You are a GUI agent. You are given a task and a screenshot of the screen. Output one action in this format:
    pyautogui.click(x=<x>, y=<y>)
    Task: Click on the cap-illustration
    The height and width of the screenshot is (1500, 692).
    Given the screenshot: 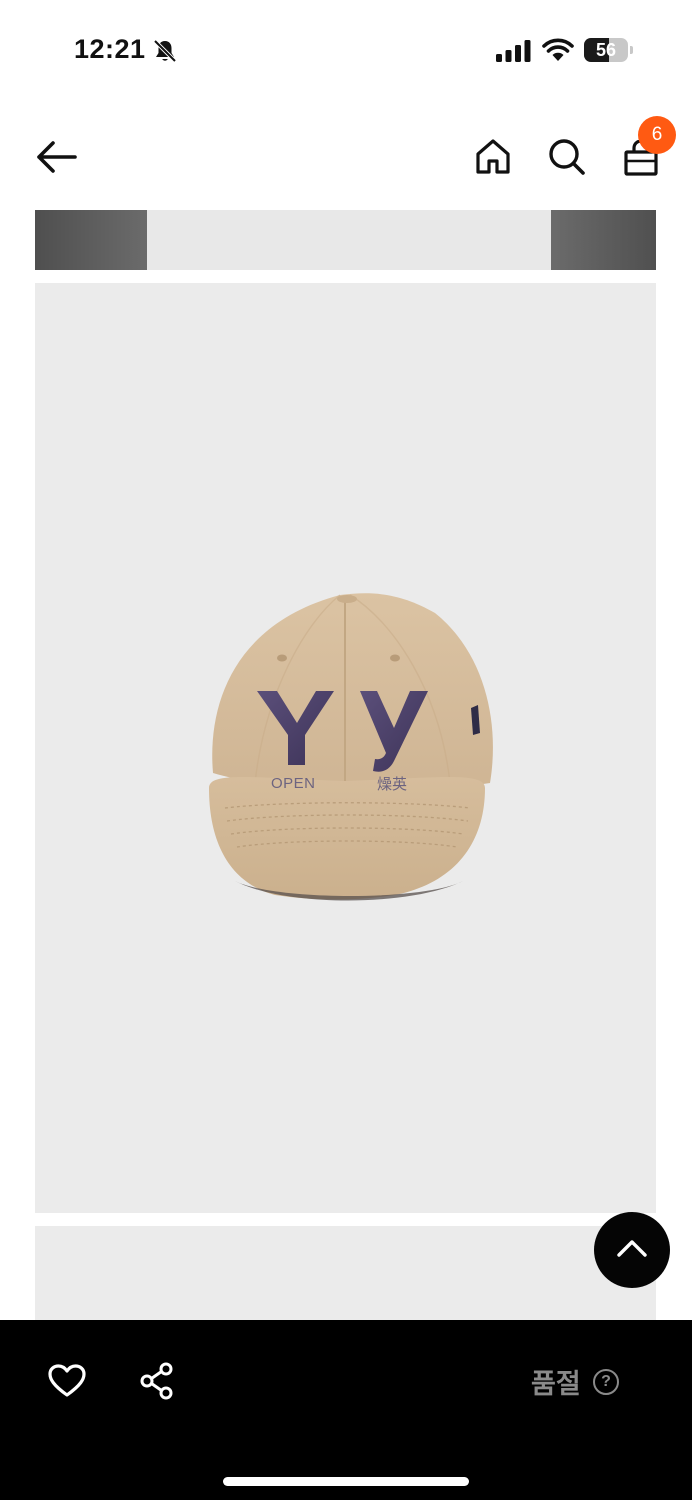 What is the action you would take?
    pyautogui.click(x=351, y=747)
    